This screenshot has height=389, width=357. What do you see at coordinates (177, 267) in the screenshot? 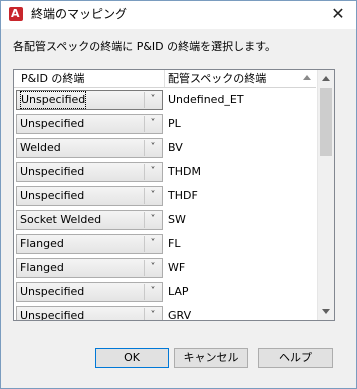
I see `spec-end-cell: WF` at bounding box center [177, 267].